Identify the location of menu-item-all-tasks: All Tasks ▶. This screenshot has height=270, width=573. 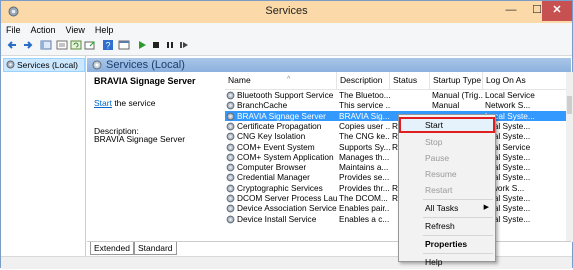
(447, 208).